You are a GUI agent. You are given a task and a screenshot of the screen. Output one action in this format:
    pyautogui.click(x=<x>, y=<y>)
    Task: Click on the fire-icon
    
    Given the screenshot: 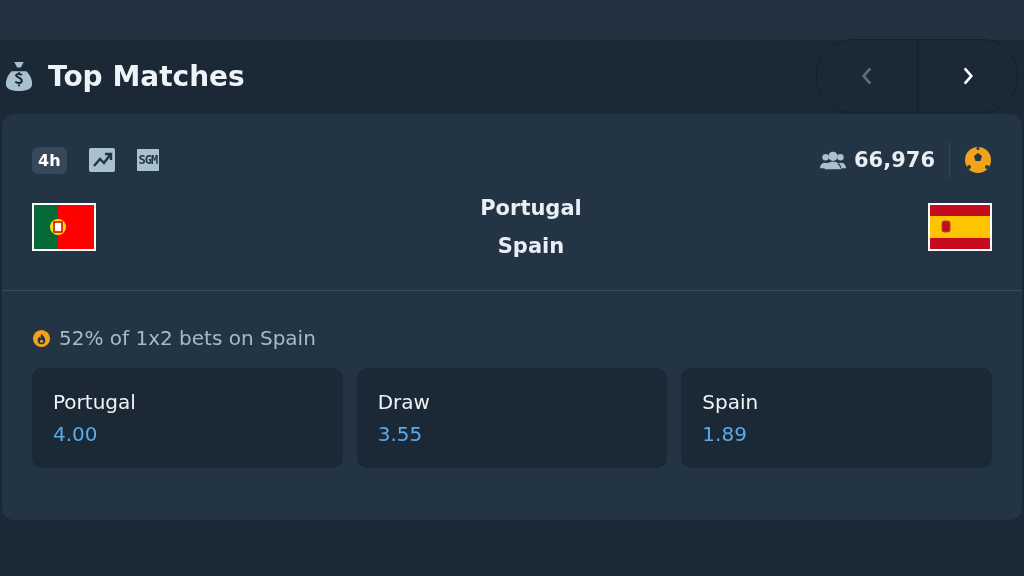 What is the action you would take?
    pyautogui.click(x=41, y=338)
    